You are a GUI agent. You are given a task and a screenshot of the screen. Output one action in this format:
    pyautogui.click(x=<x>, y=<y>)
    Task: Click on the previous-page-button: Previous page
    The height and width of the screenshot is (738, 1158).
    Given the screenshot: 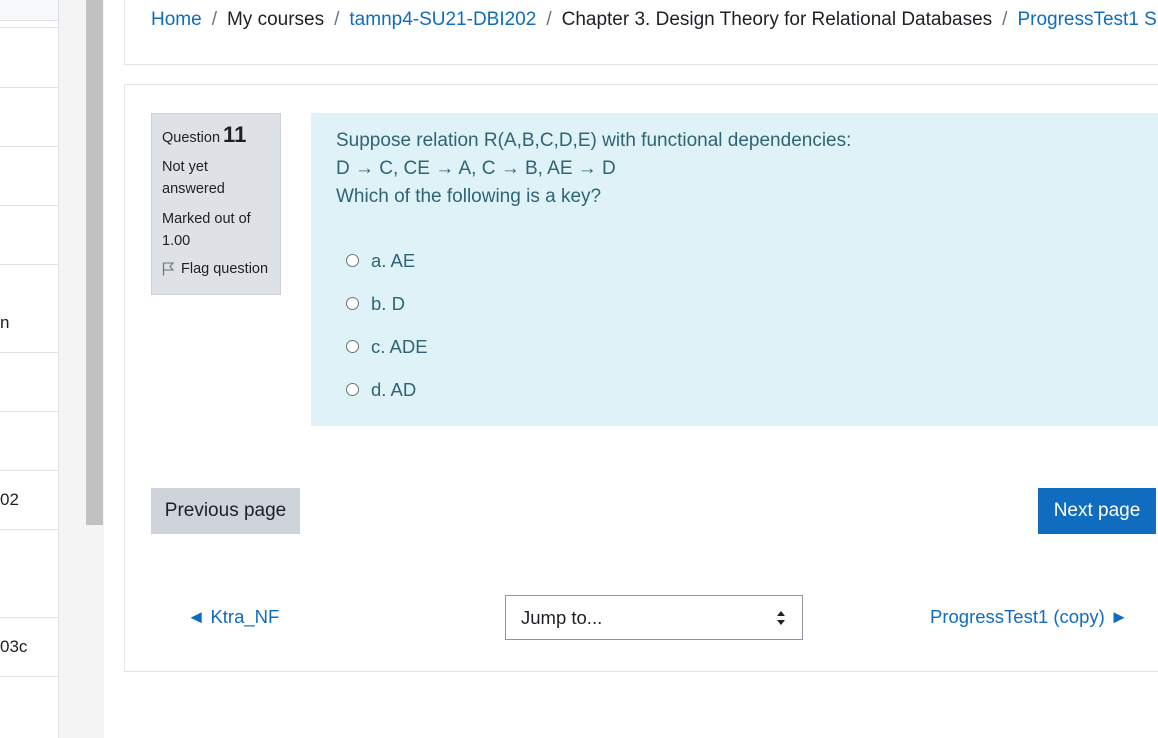 What is the action you would take?
    pyautogui.click(x=225, y=511)
    